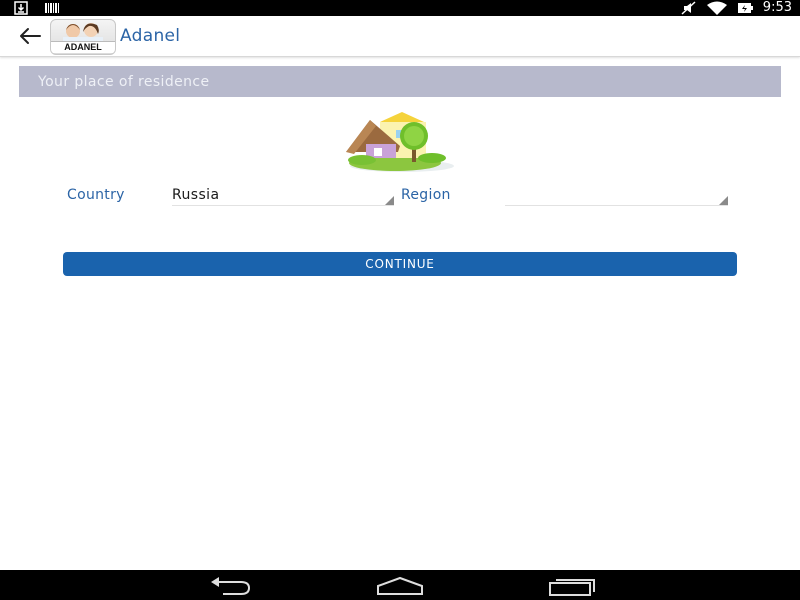 The image size is (800, 600). I want to click on status-bar: 9:53, so click(400, 8).